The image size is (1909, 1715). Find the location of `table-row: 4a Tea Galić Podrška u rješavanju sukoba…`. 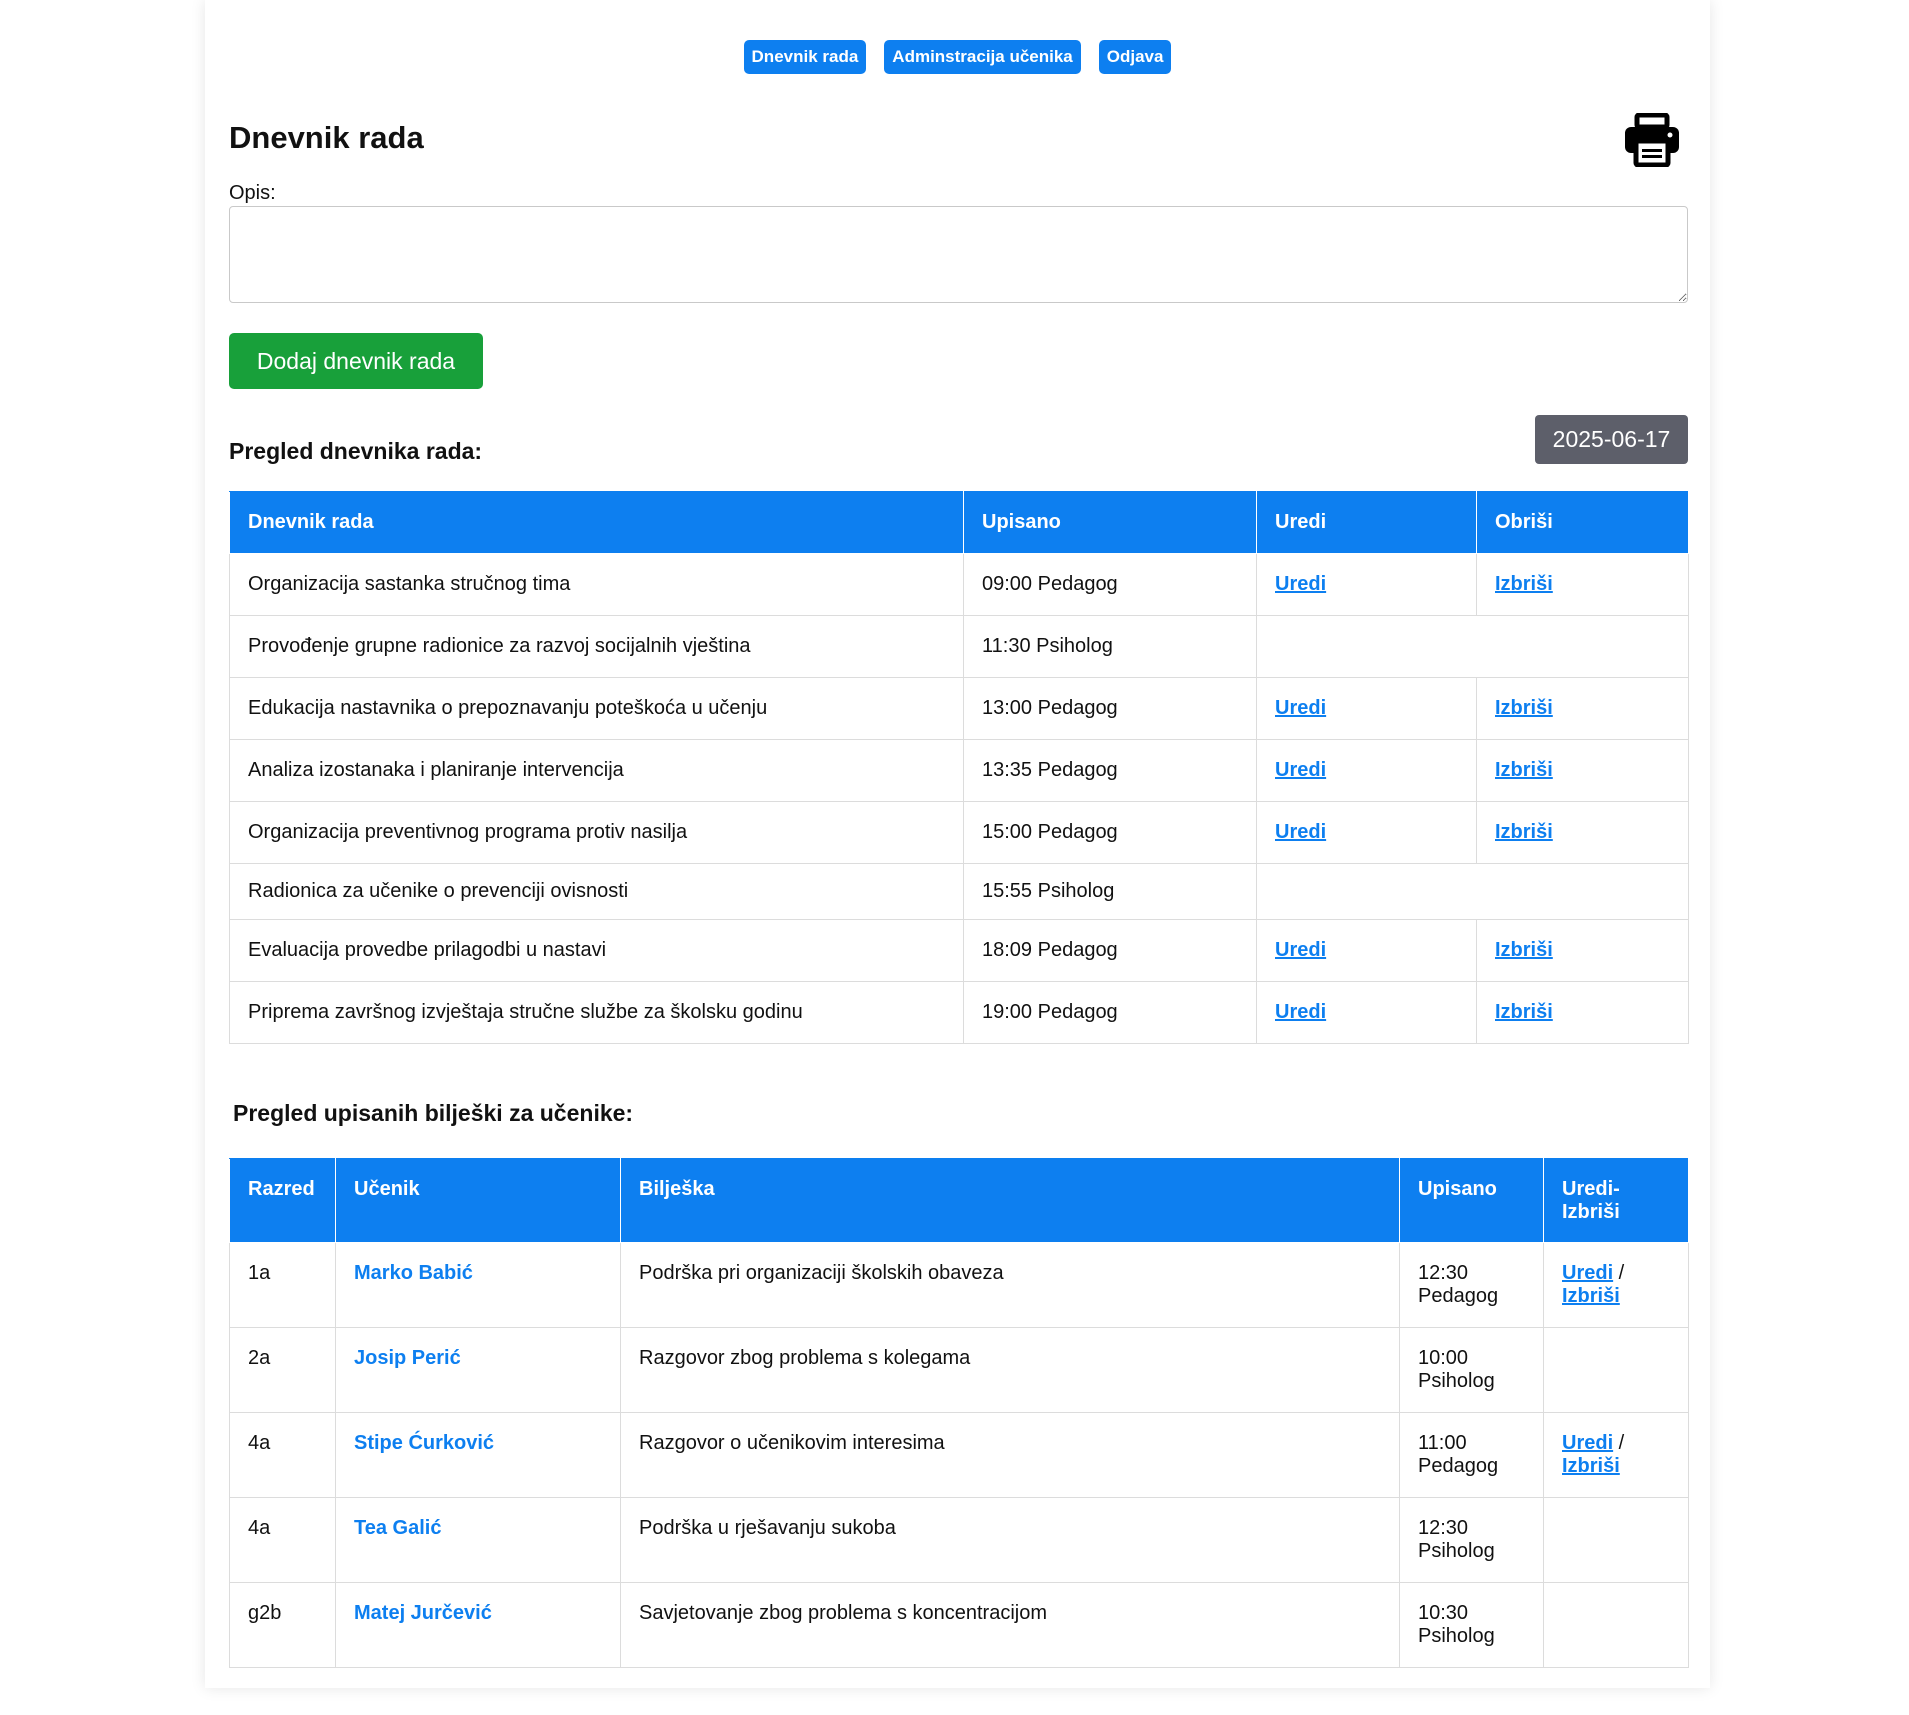

table-row: 4a Tea Galić Podrška u rješavanju sukoba… is located at coordinates (959, 1540).